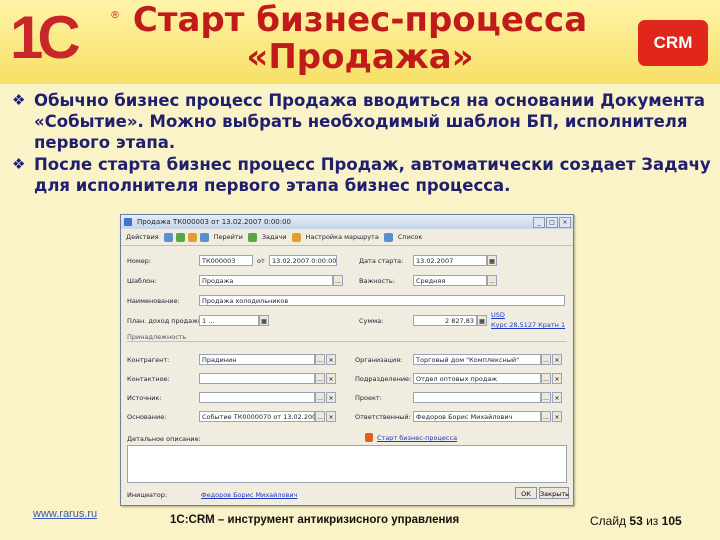  What do you see at coordinates (65, 514) in the screenshot?
I see `website-link: www.rarus.ru` at bounding box center [65, 514].